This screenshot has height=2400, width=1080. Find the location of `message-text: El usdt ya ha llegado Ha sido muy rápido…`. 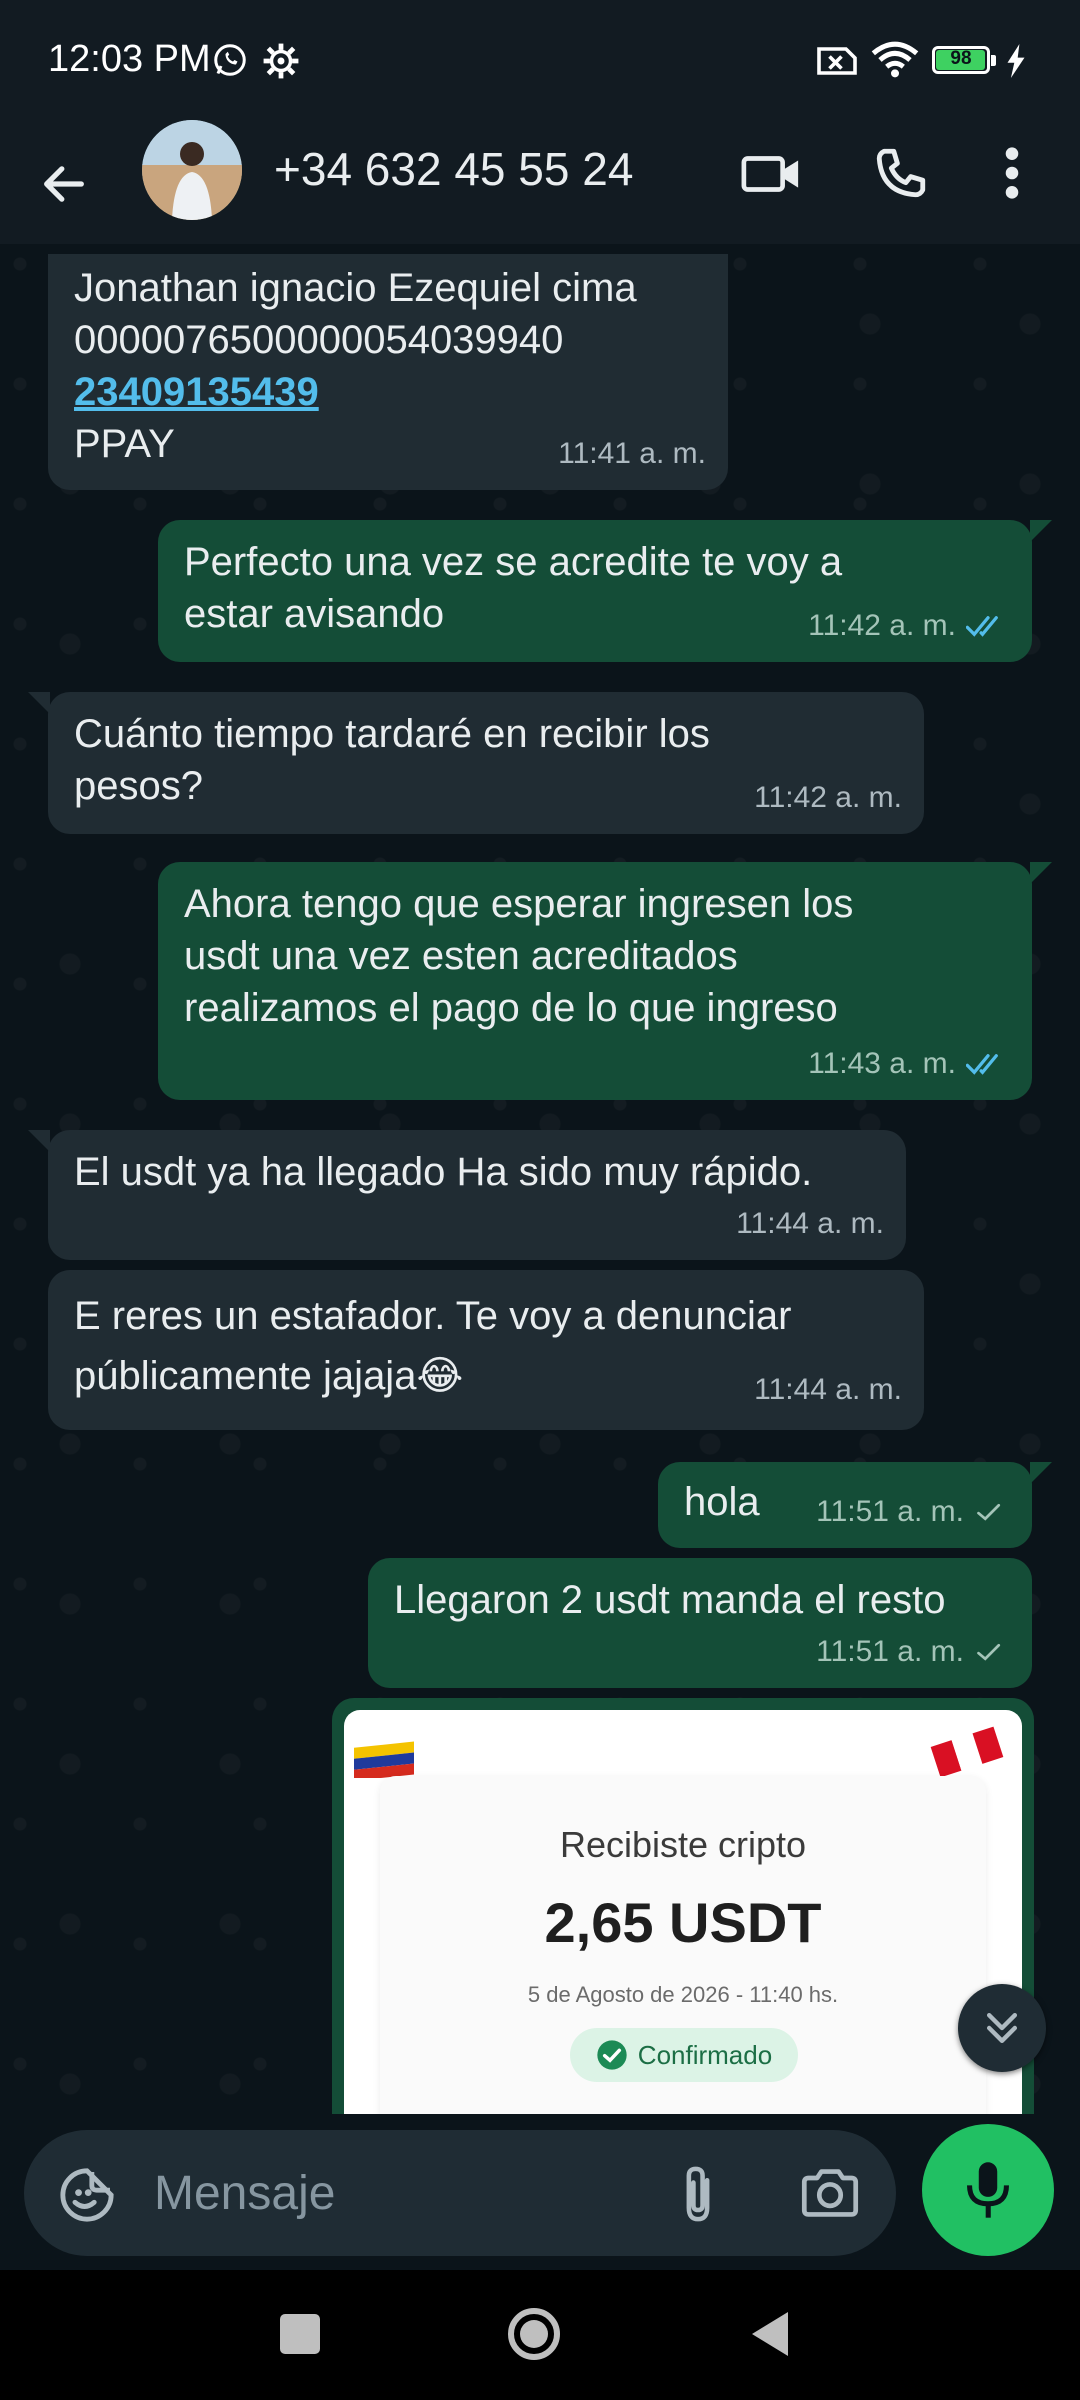

message-text: El usdt ya ha llegado Ha sido muy rápido… is located at coordinates (443, 1172).